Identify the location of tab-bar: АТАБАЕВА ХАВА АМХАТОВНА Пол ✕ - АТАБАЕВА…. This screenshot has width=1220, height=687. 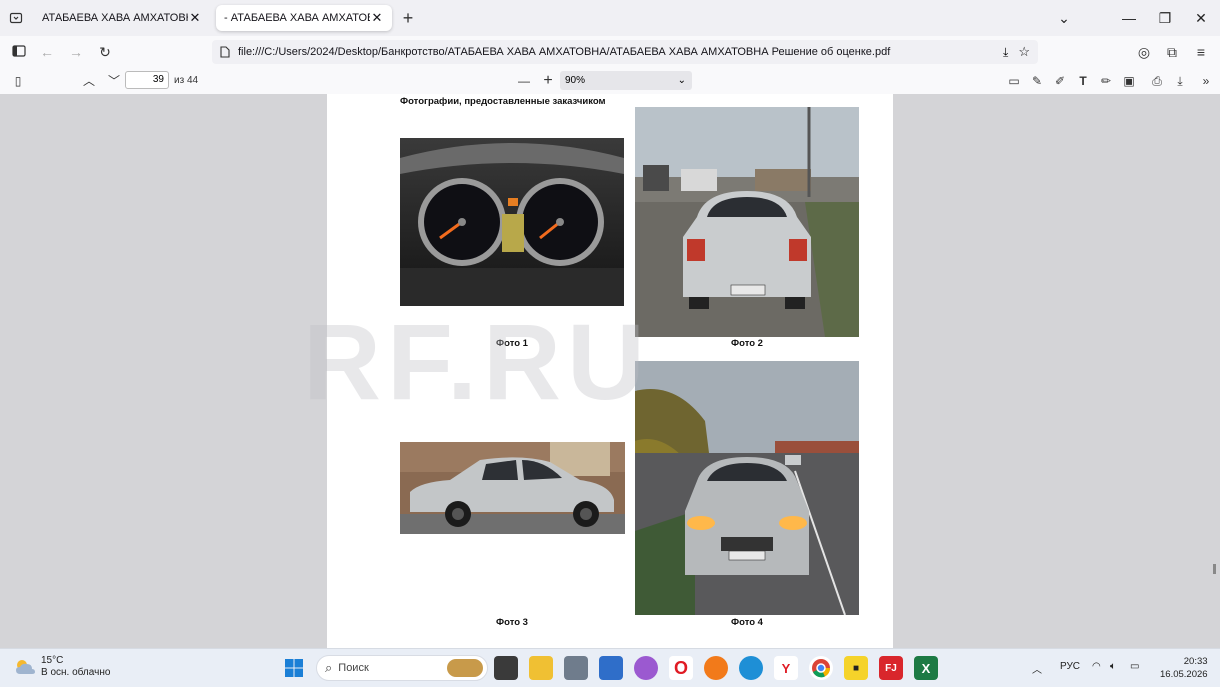
(610, 18).